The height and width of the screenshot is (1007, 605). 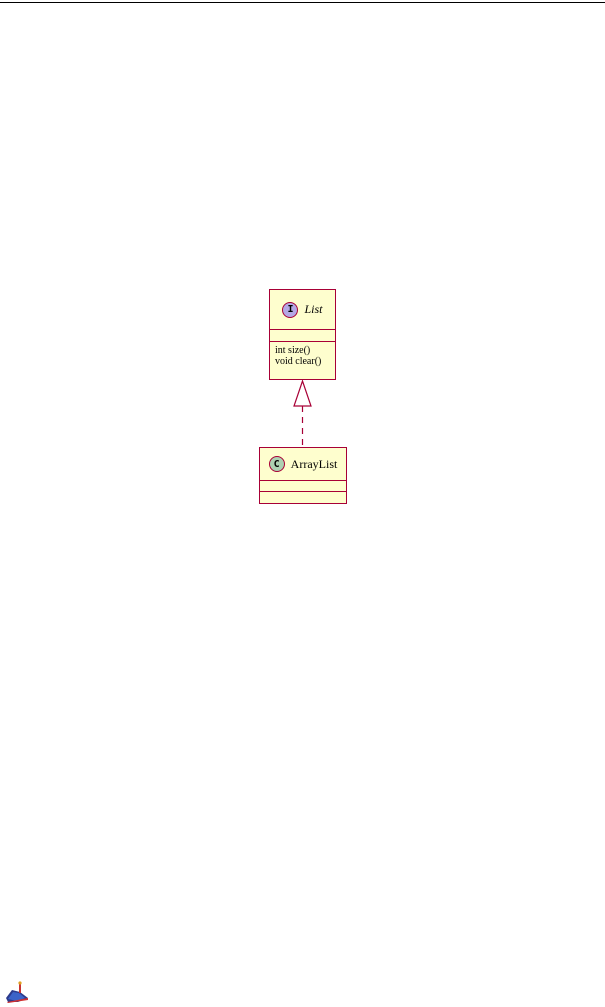 I want to click on interface-stereotype-icon: I, so click(x=290, y=309).